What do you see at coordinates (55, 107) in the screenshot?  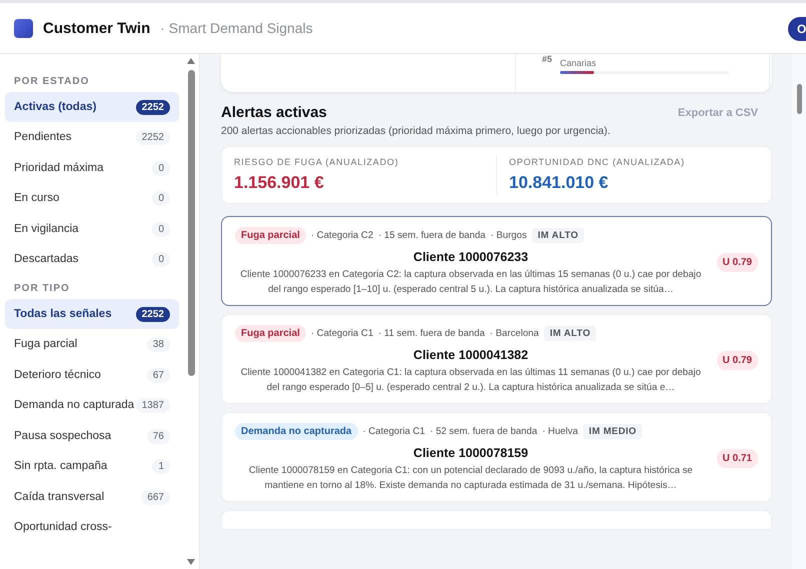 I see `item-label: Activas (todas)` at bounding box center [55, 107].